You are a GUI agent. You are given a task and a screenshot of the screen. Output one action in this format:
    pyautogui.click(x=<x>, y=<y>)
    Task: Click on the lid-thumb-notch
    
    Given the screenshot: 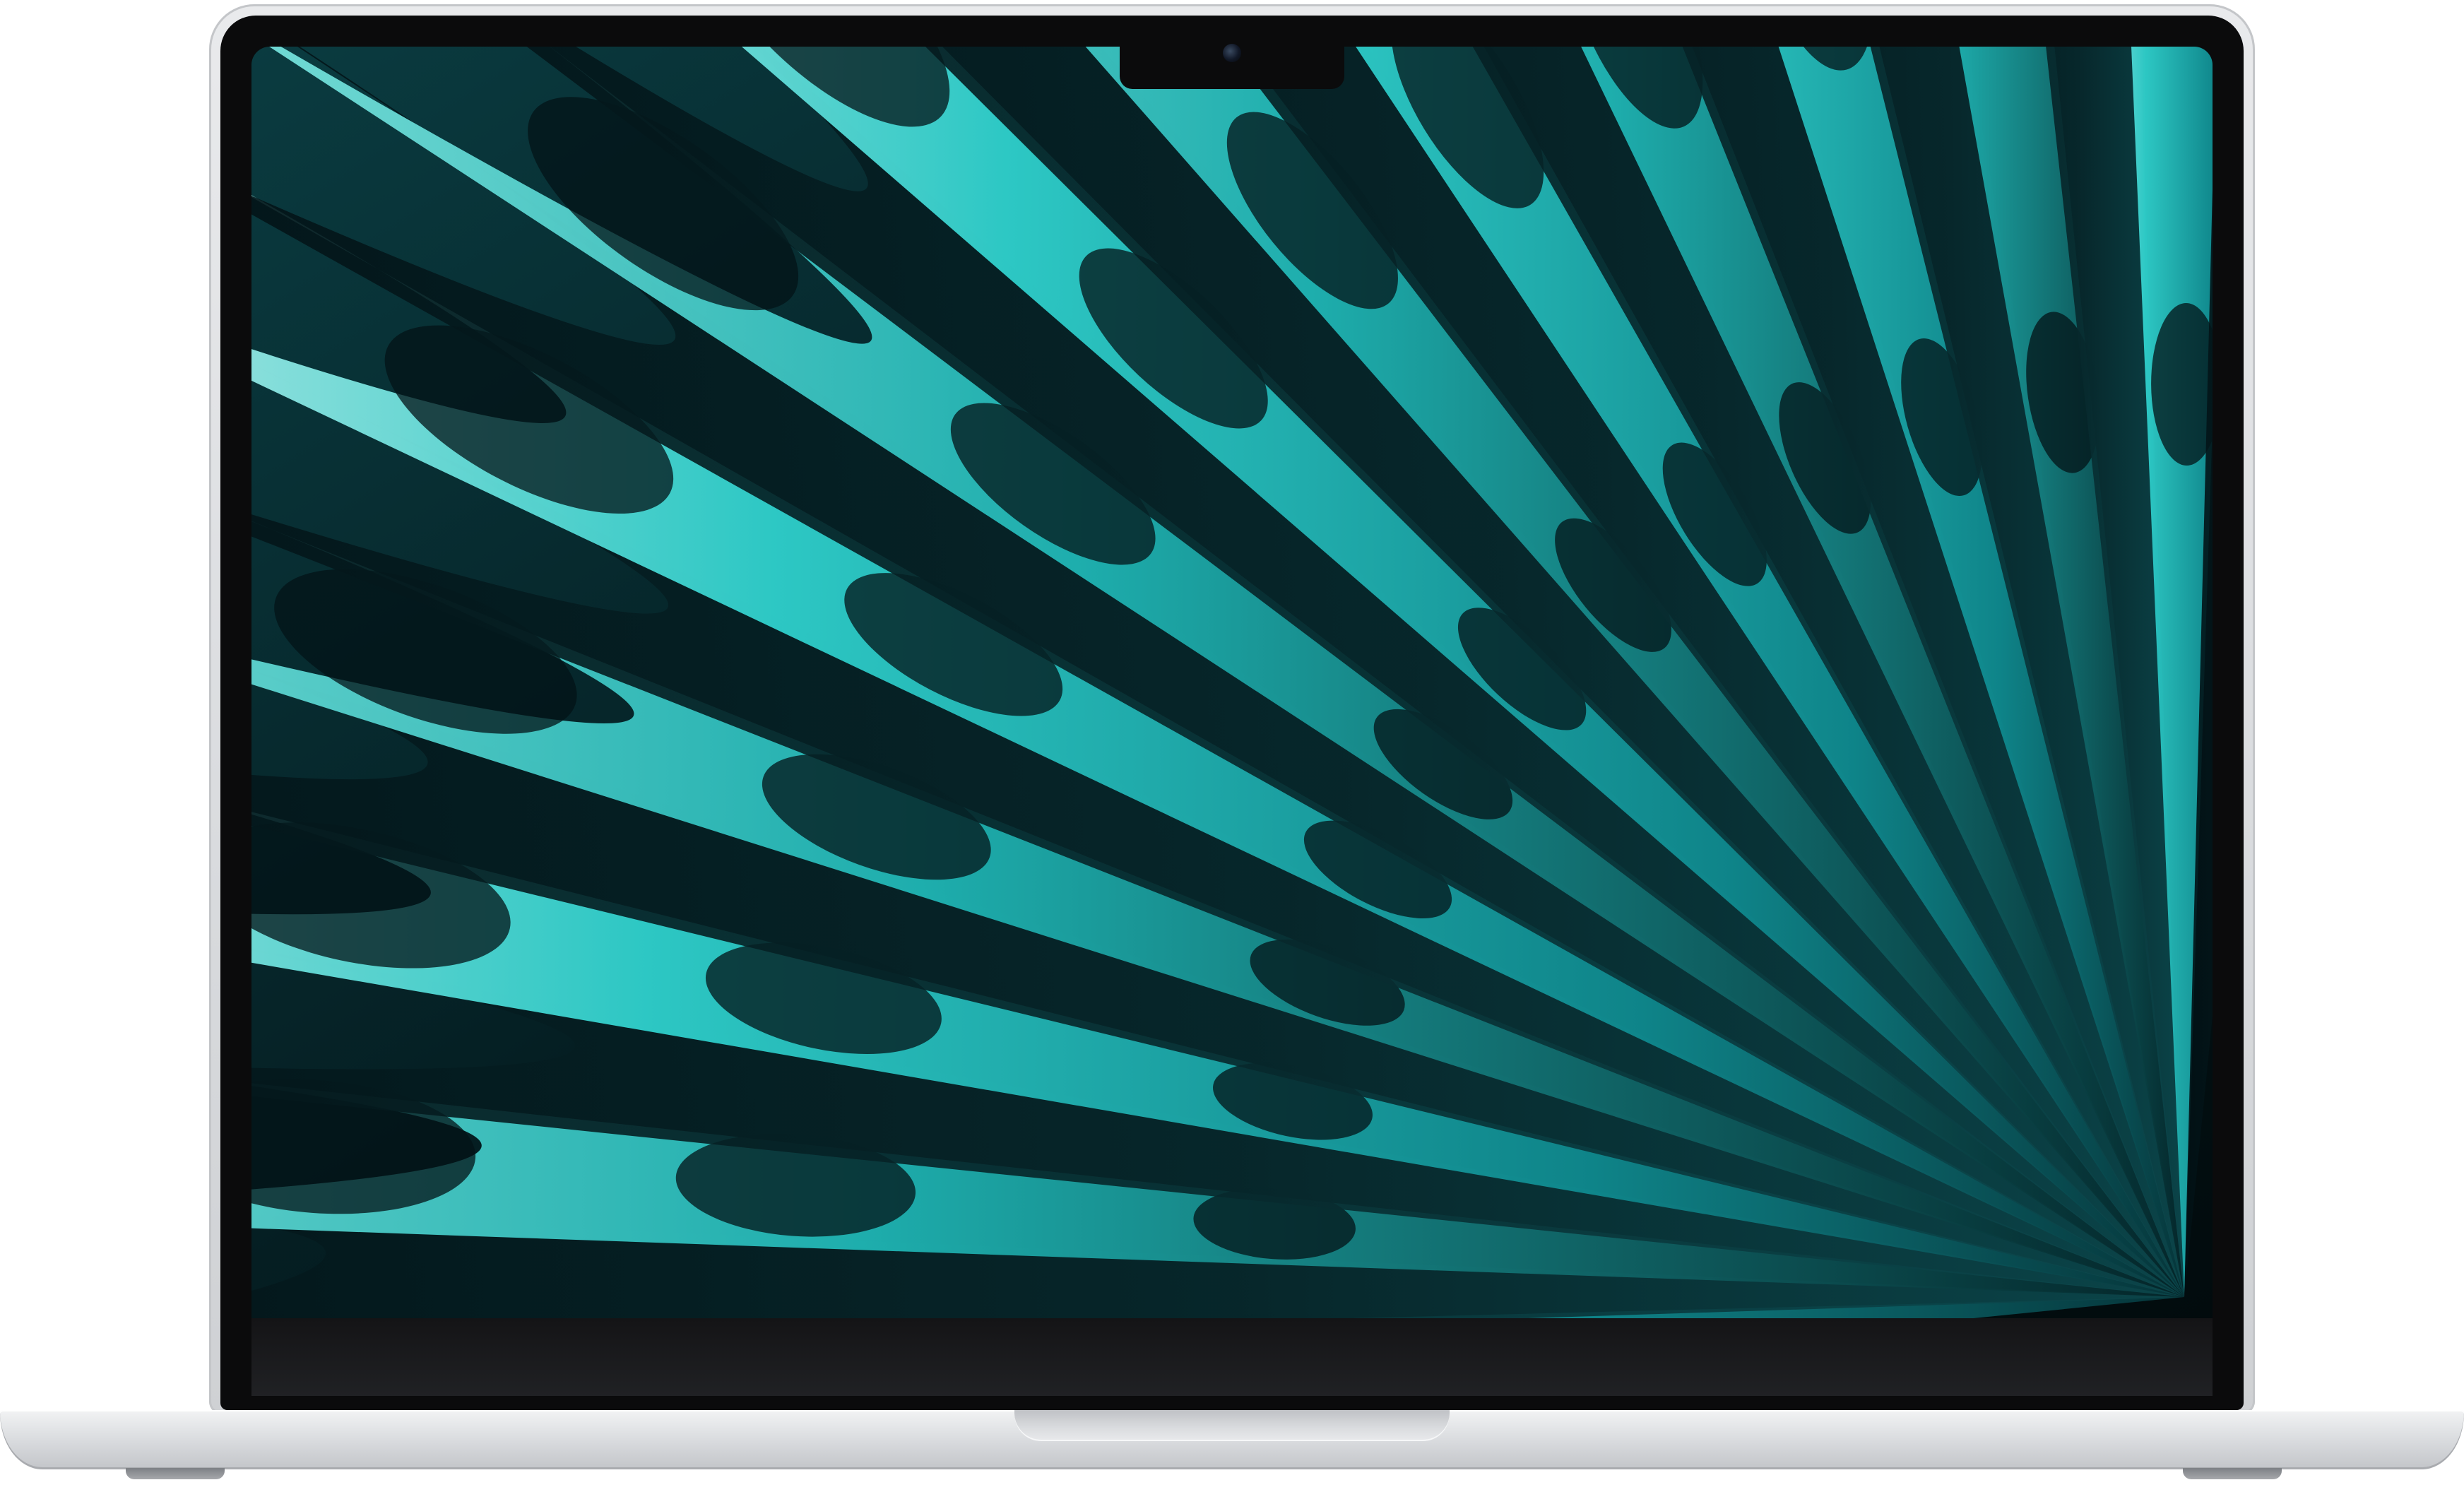 What is the action you would take?
    pyautogui.click(x=1232, y=1425)
    